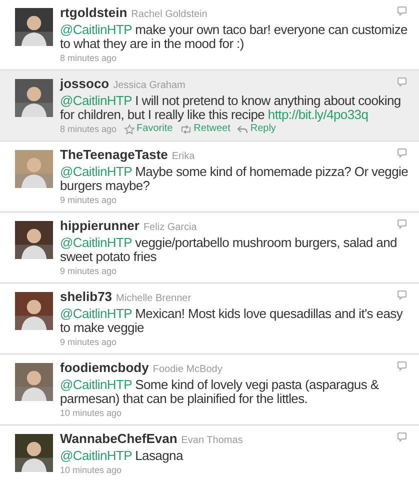 The height and width of the screenshot is (480, 419). I want to click on retweet-icon, so click(186, 129).